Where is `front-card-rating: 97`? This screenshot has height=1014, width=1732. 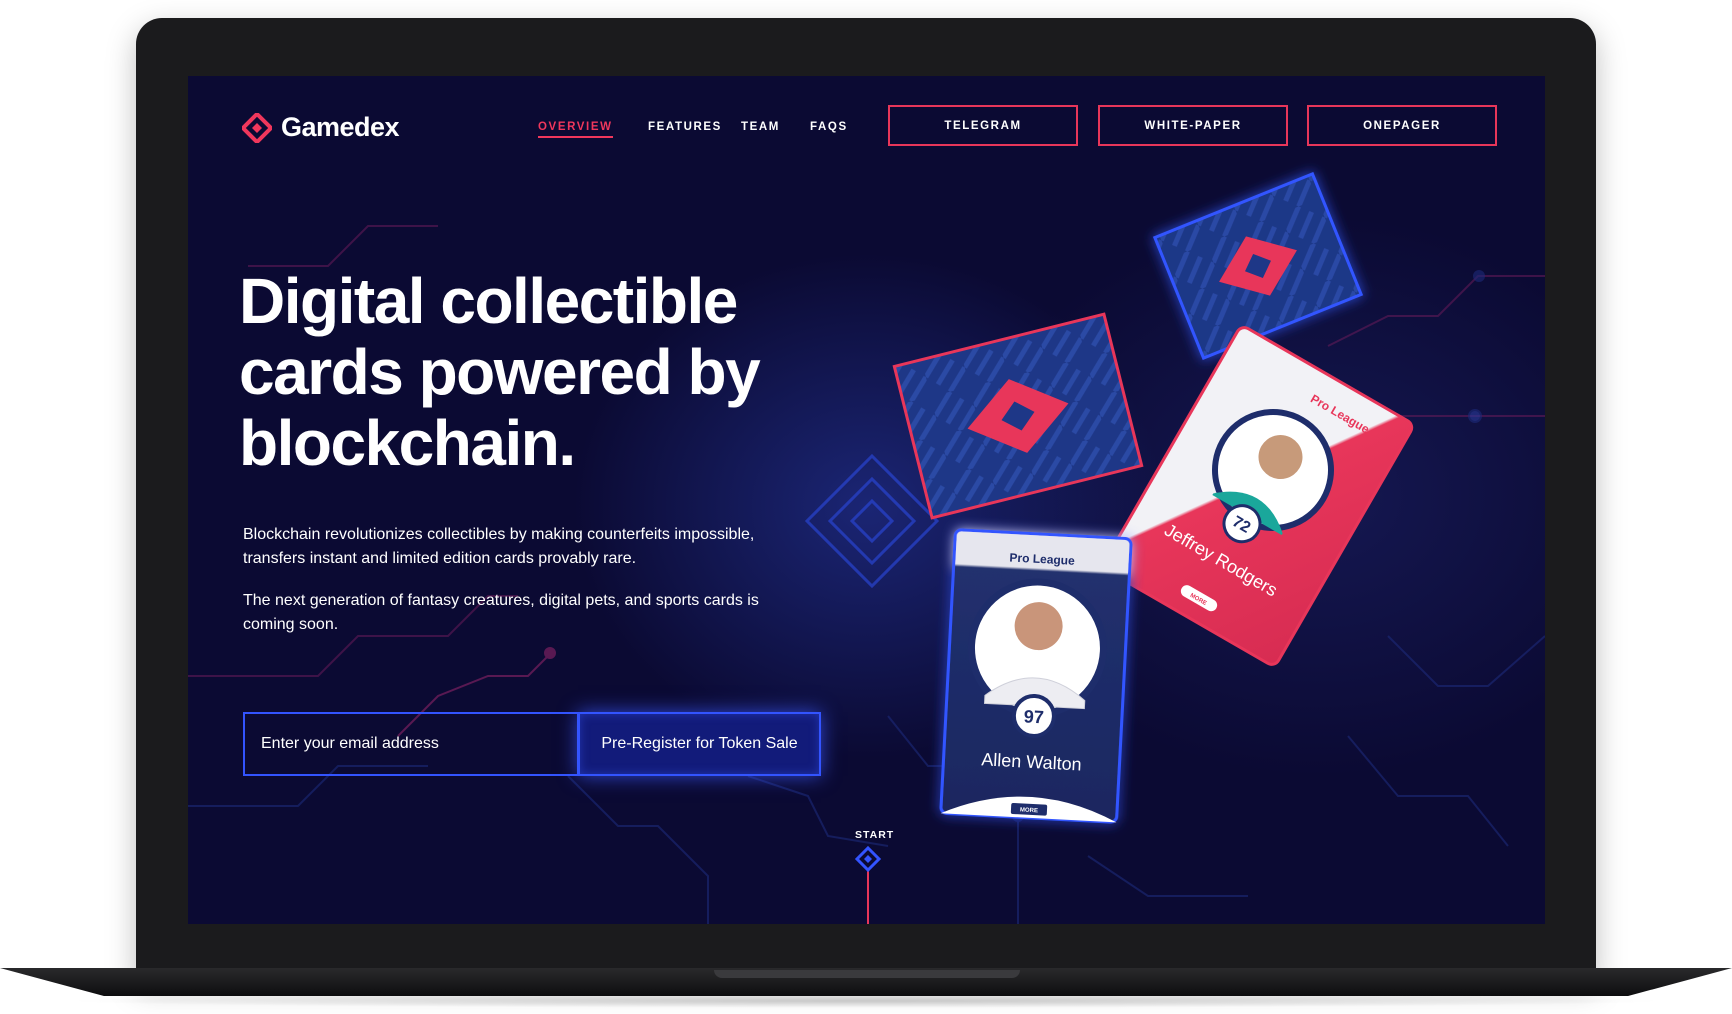 front-card-rating: 97 is located at coordinates (1033, 716).